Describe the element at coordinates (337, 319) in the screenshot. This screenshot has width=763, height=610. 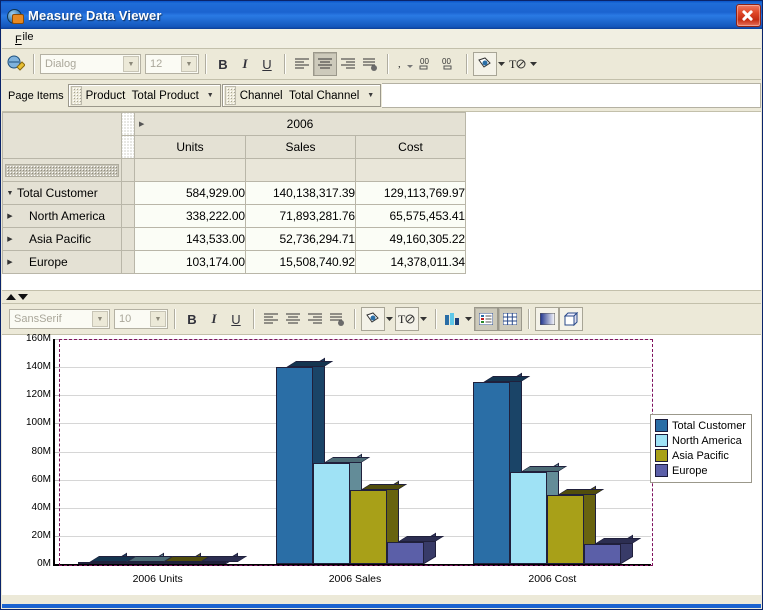
I see `chart-align-justify-button` at that location.